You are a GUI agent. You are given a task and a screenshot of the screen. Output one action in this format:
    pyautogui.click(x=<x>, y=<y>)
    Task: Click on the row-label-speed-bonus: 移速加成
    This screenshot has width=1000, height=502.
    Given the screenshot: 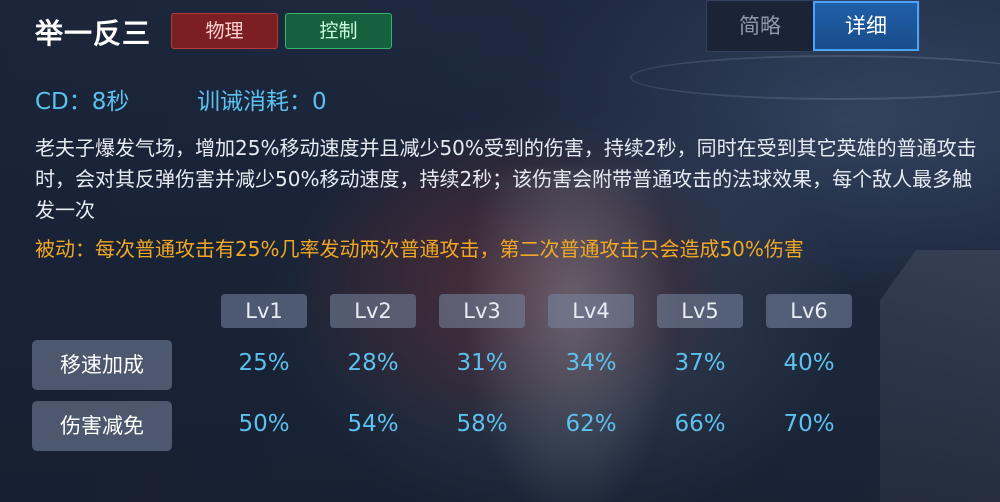 What is the action you would take?
    pyautogui.click(x=102, y=365)
    